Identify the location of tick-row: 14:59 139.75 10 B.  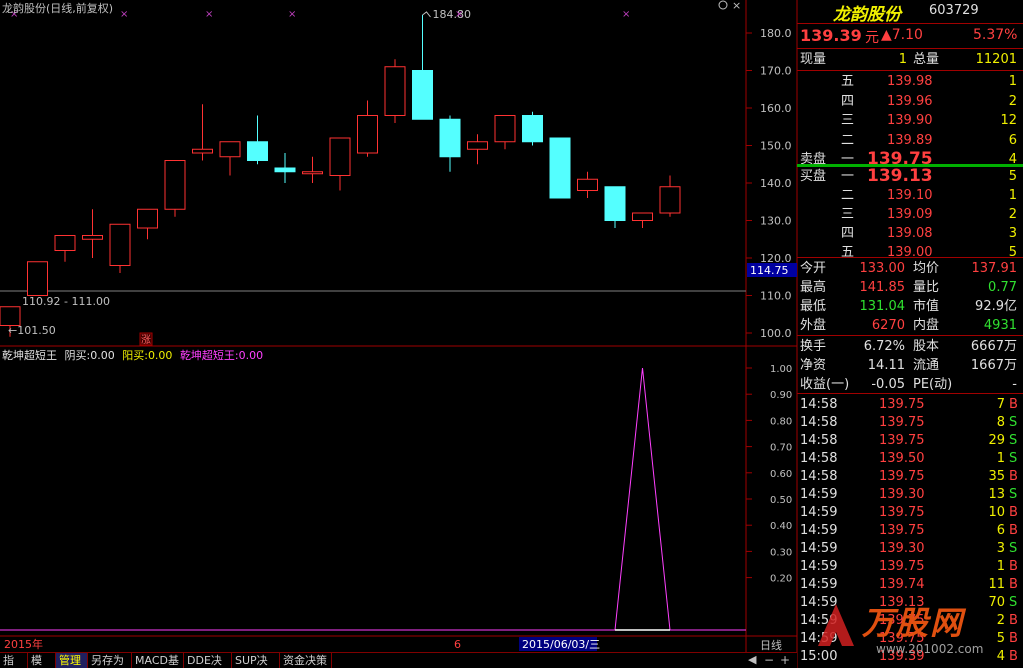
(909, 512).